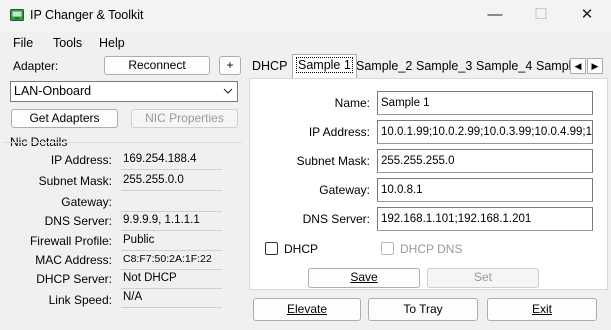 This screenshot has width=611, height=330. I want to click on adapter-select: LAN-Onboard, so click(124, 91).